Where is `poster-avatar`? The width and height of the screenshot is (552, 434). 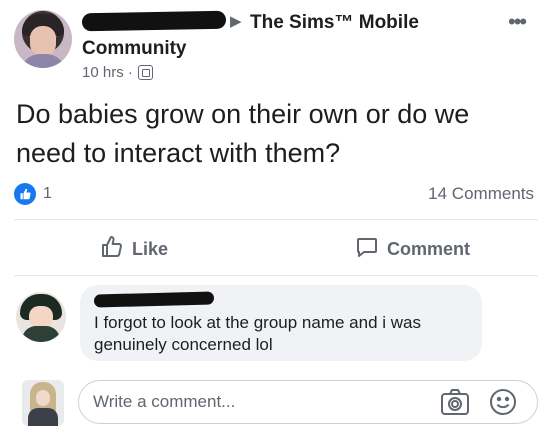 poster-avatar is located at coordinates (43, 39).